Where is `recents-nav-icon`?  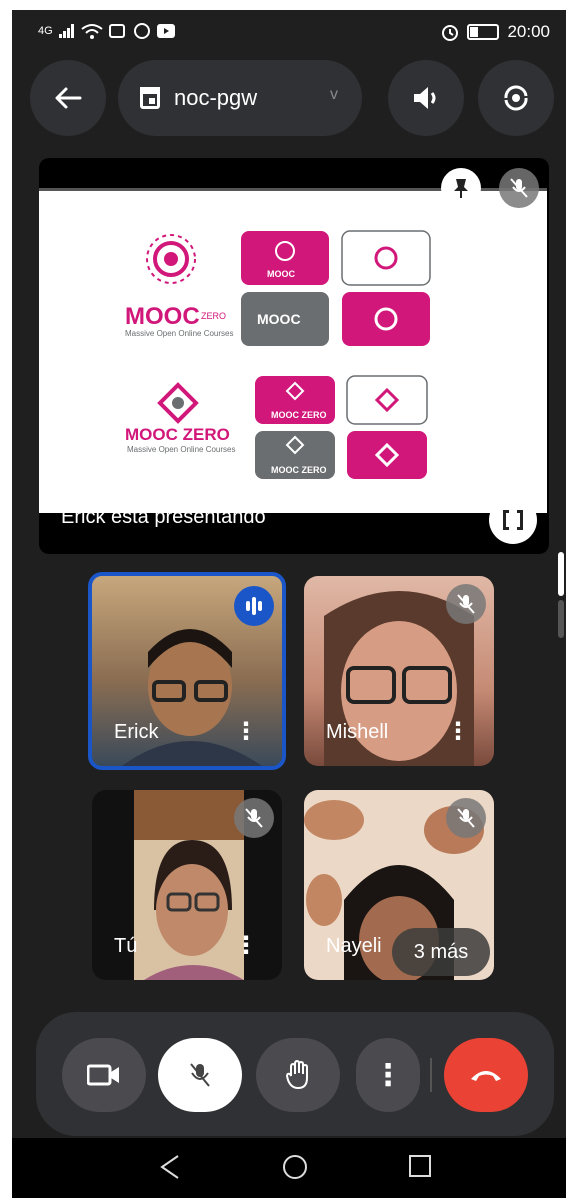 recents-nav-icon is located at coordinates (420, 1166).